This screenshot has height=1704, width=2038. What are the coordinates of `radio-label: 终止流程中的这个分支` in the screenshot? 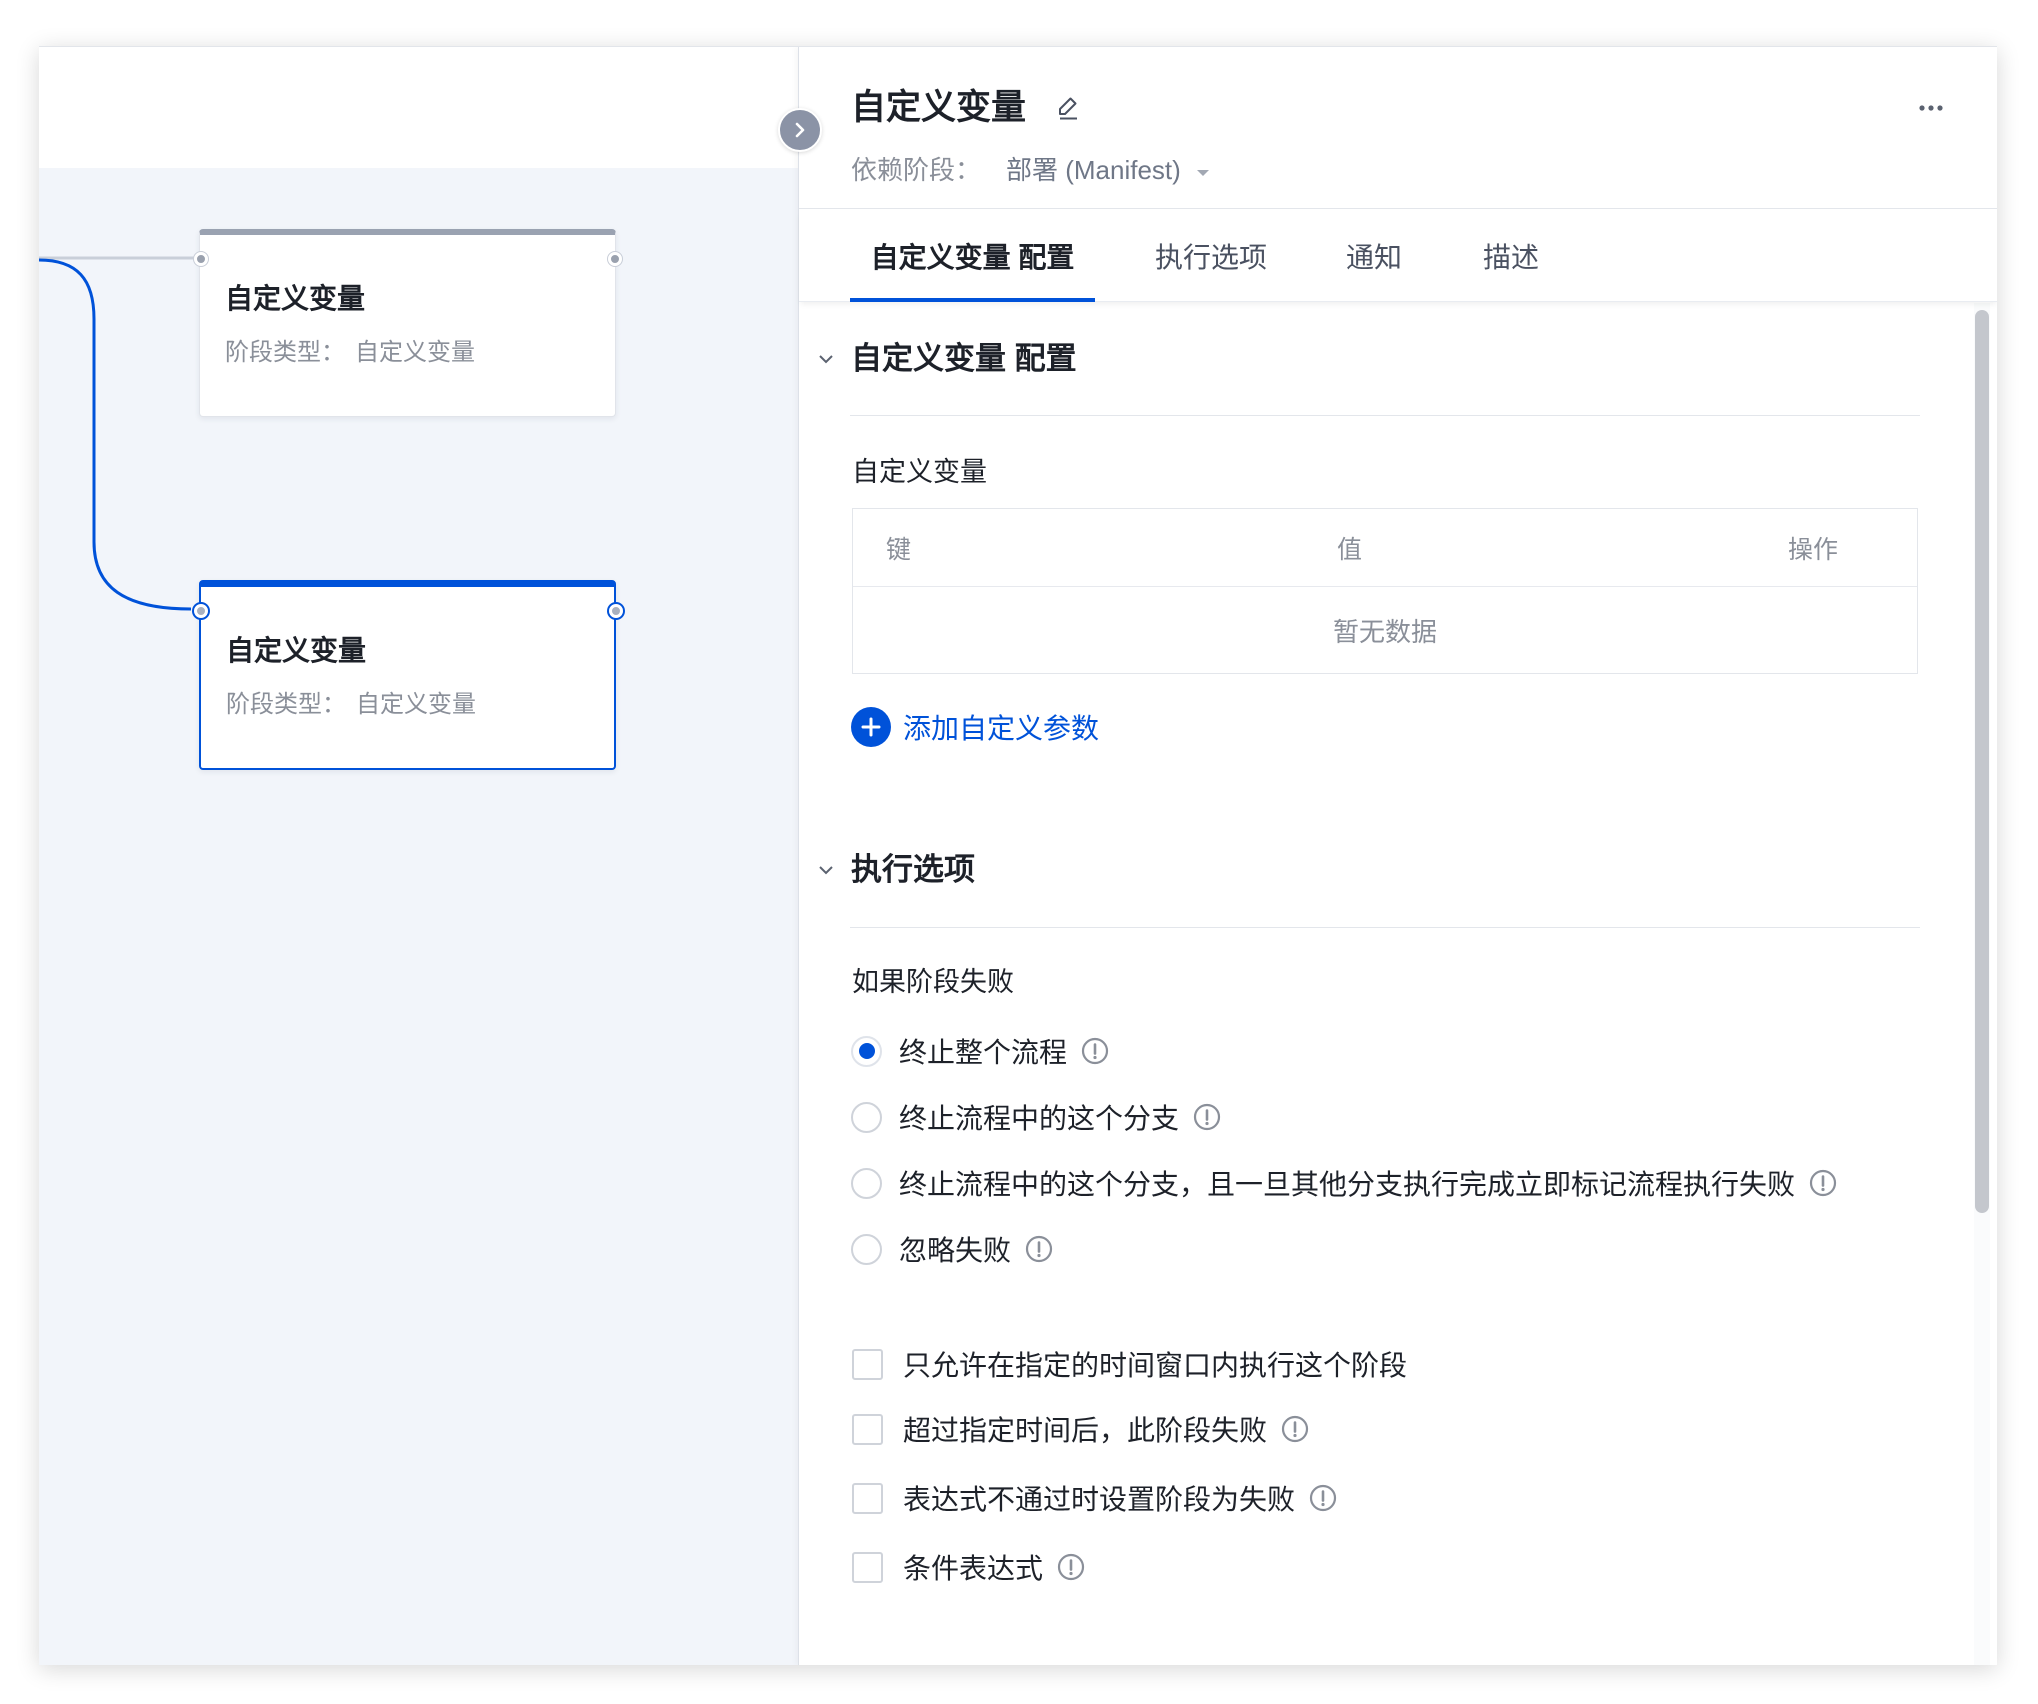 It's located at (1039, 1118).